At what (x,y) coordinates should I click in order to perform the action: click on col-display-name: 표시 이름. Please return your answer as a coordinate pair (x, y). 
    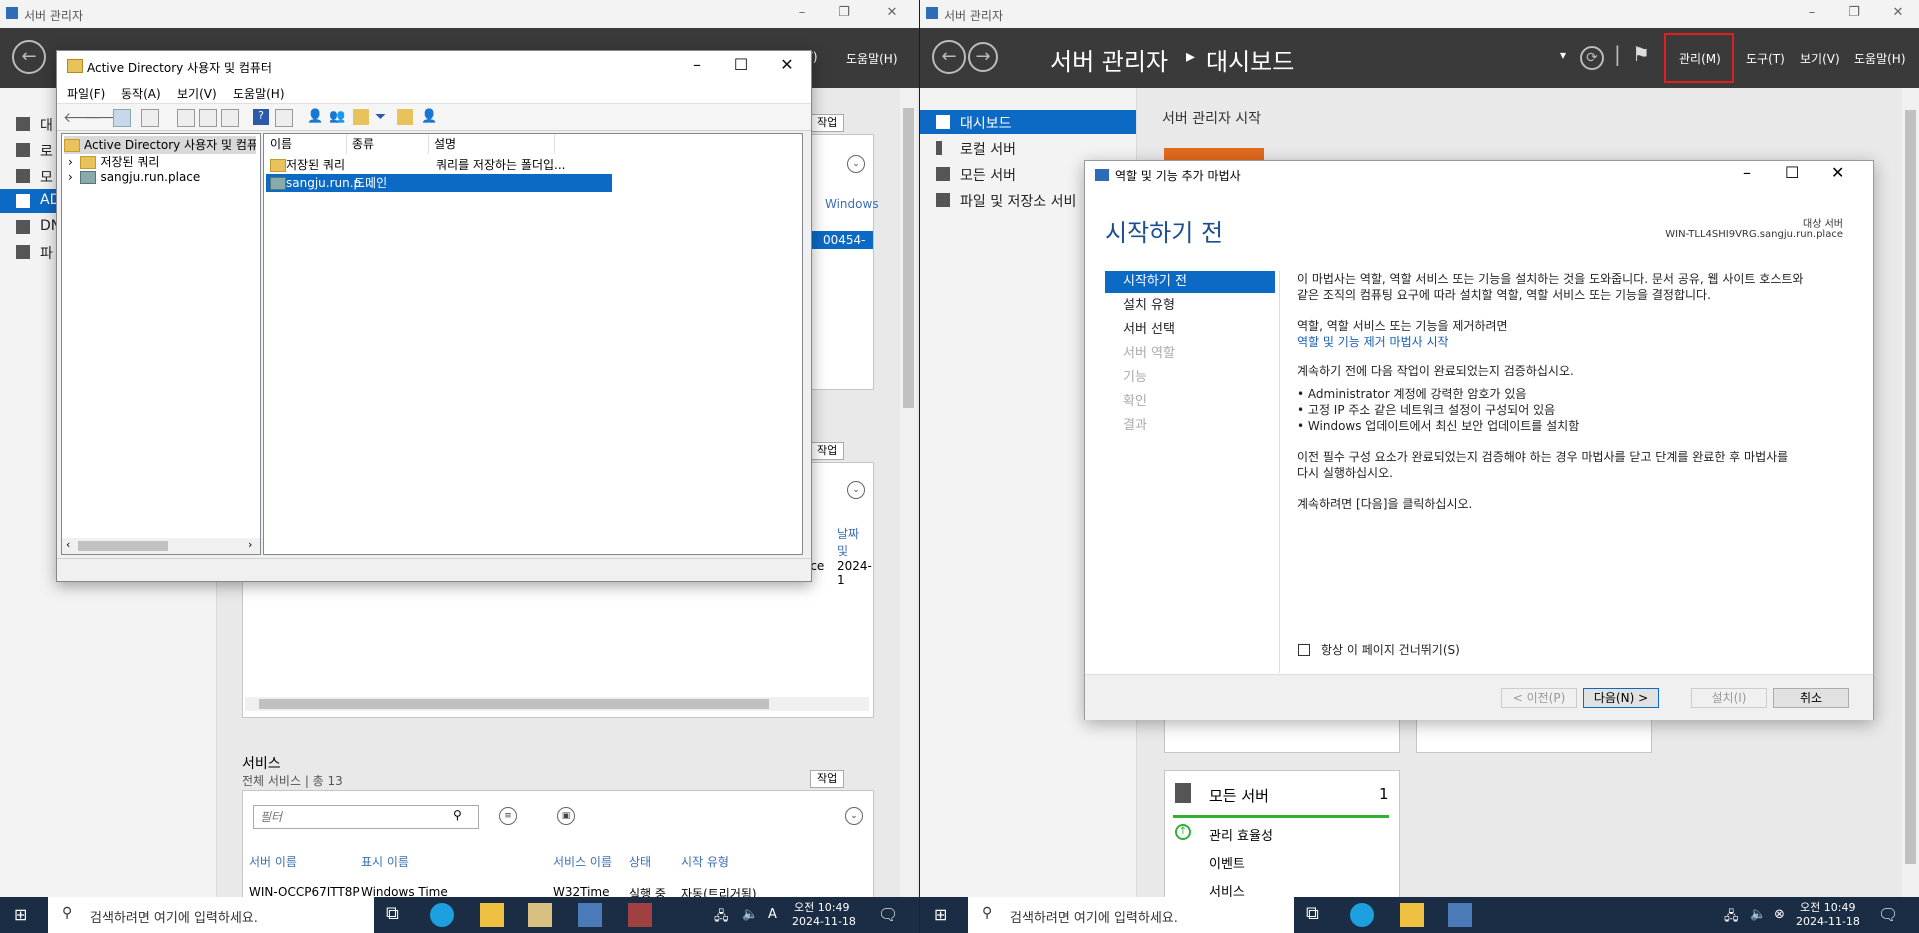
    Looking at the image, I should click on (385, 861).